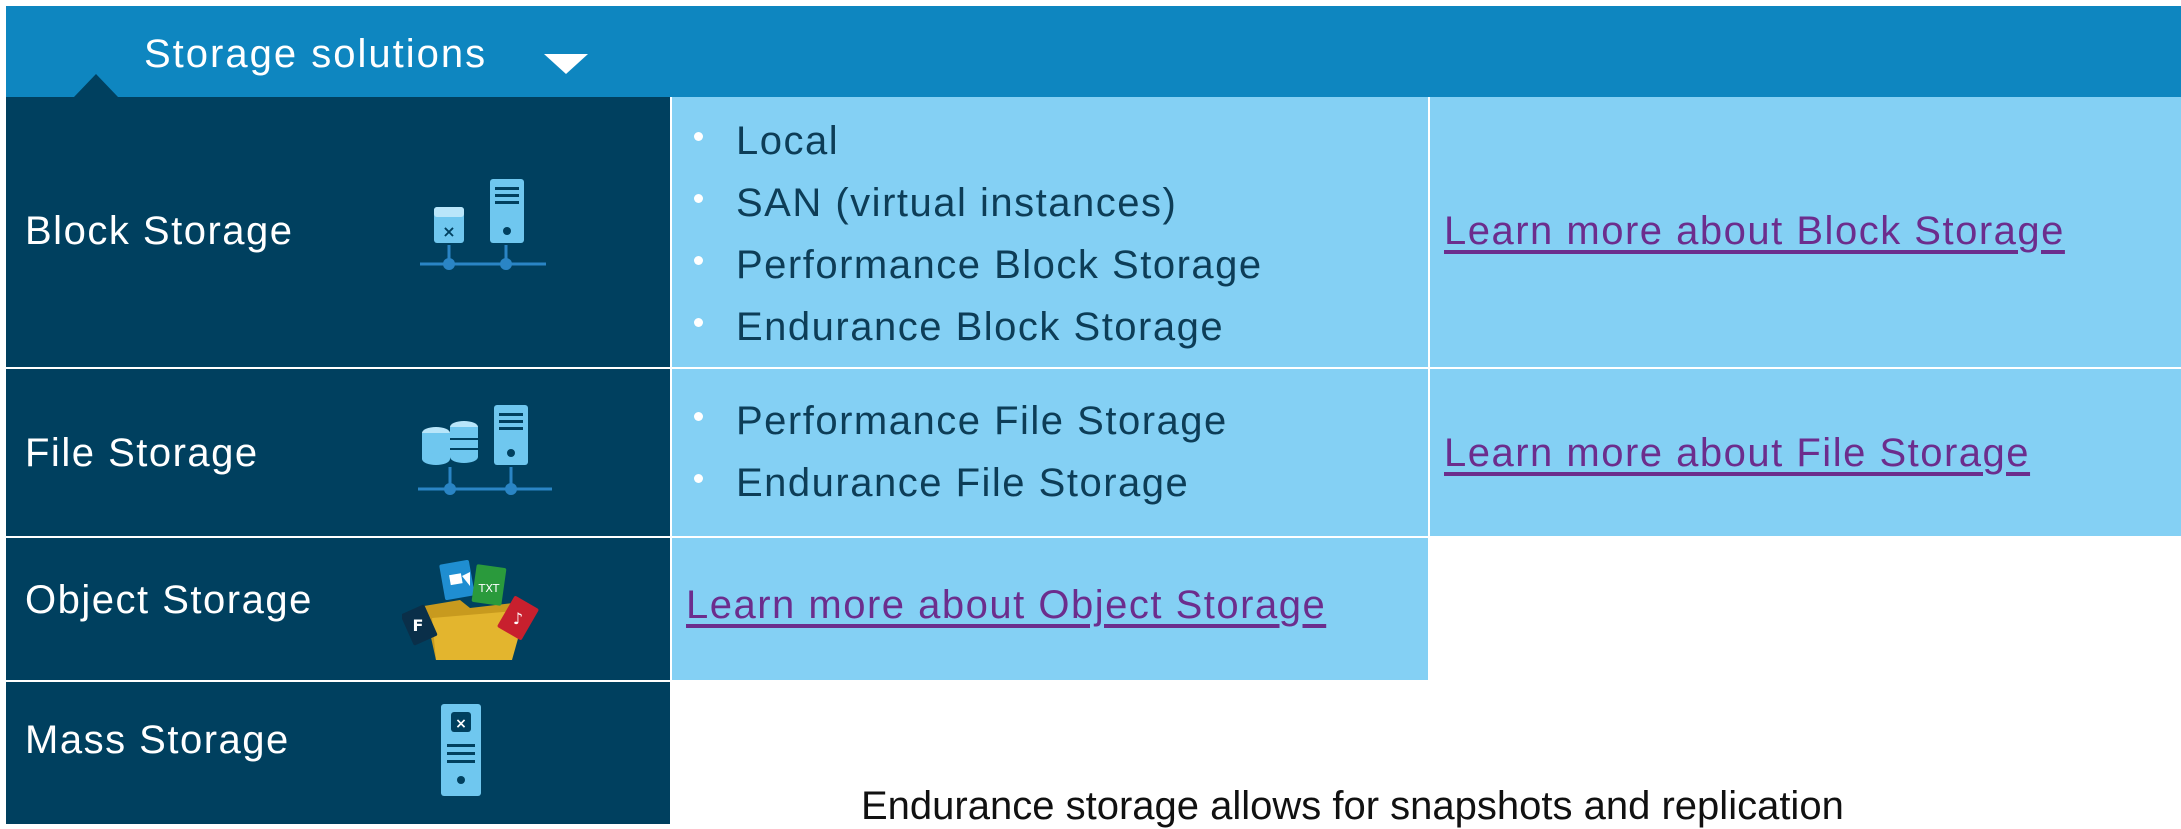 This screenshot has width=2181, height=829. I want to click on object-storage-icon: TXT ♪ F, so click(473, 613).